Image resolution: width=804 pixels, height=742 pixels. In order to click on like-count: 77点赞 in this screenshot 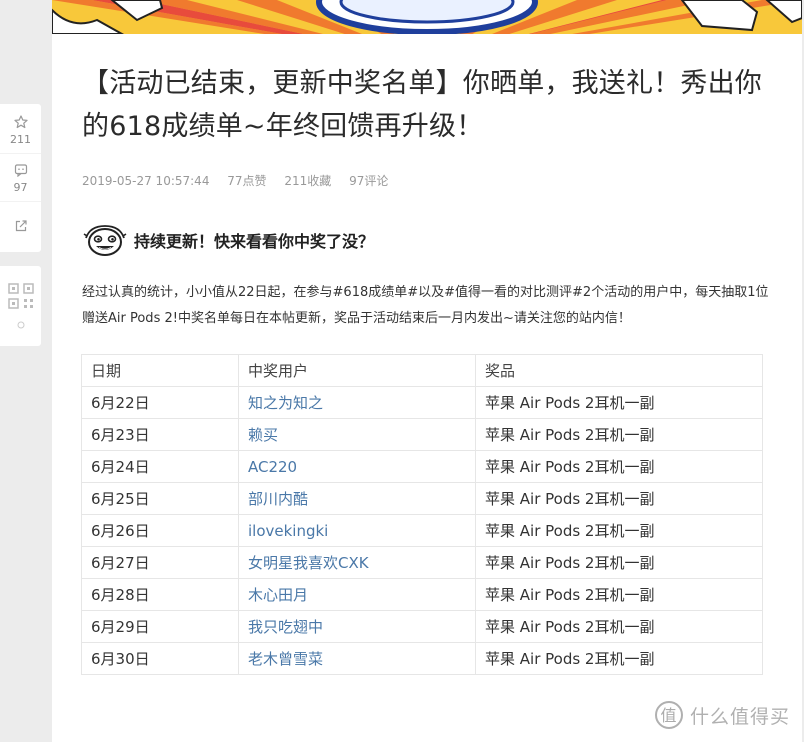, I will do `click(247, 181)`.